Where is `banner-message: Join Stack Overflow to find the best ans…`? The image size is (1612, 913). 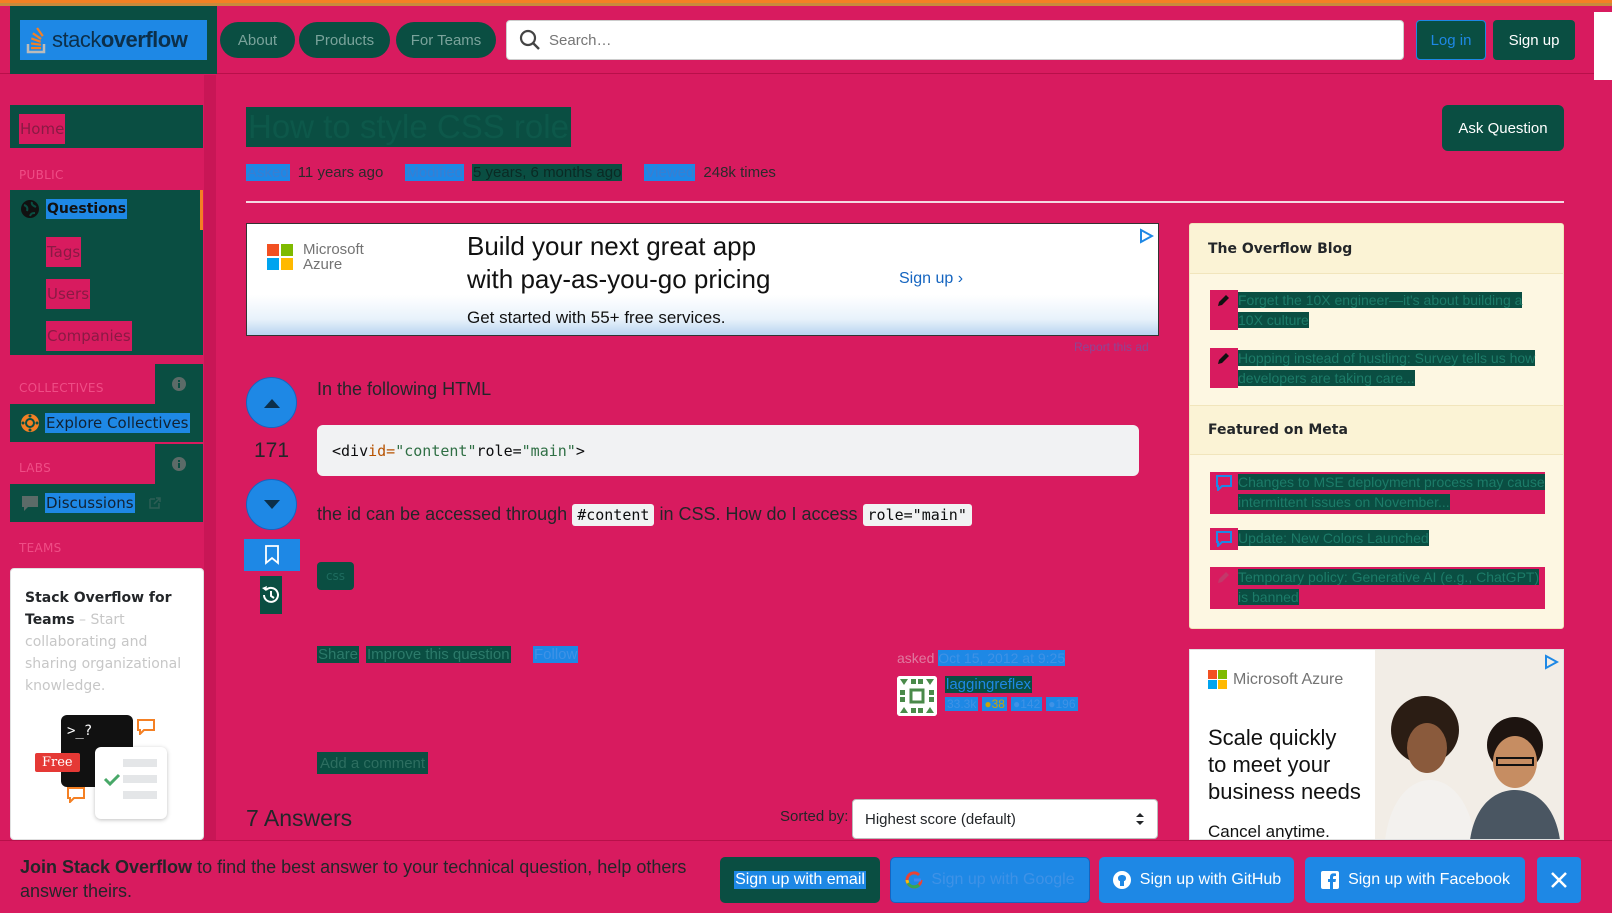
banner-message: Join Stack Overflow to find the best ans… is located at coordinates (360, 879).